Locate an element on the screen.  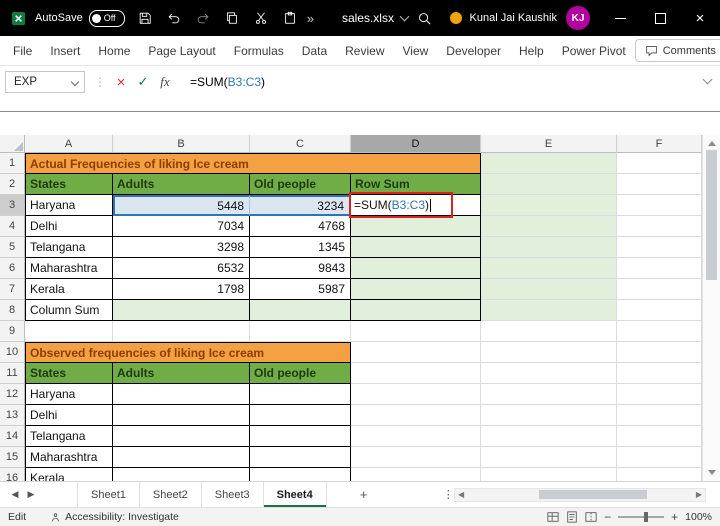
cell-E9 is located at coordinates (549, 331).